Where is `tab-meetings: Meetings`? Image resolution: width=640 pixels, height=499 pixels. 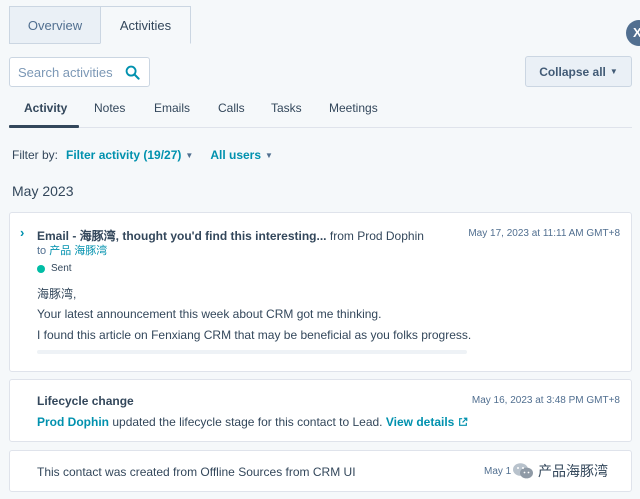
tab-meetings: Meetings is located at coordinates (353, 108).